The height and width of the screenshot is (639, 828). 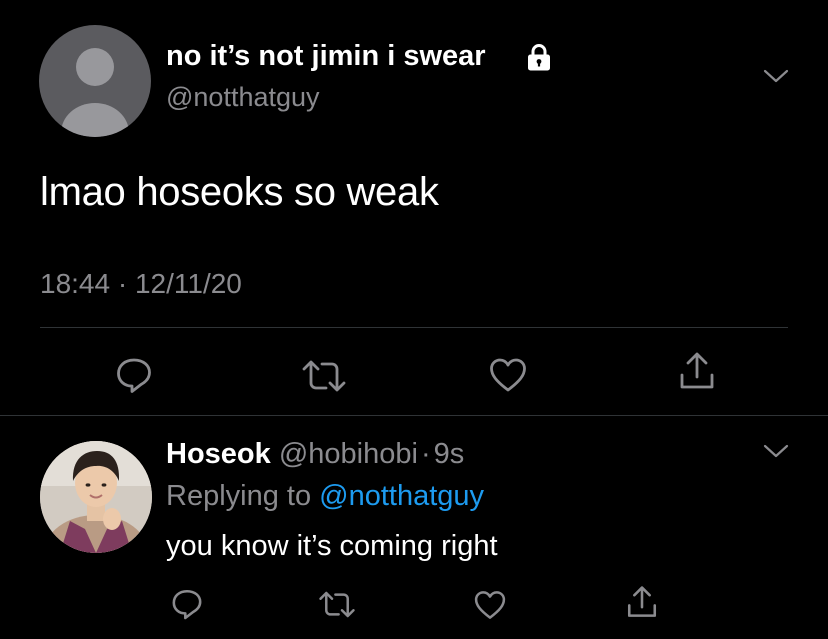 What do you see at coordinates (326, 56) in the screenshot?
I see `display-name: no it’s not jimin i swear` at bounding box center [326, 56].